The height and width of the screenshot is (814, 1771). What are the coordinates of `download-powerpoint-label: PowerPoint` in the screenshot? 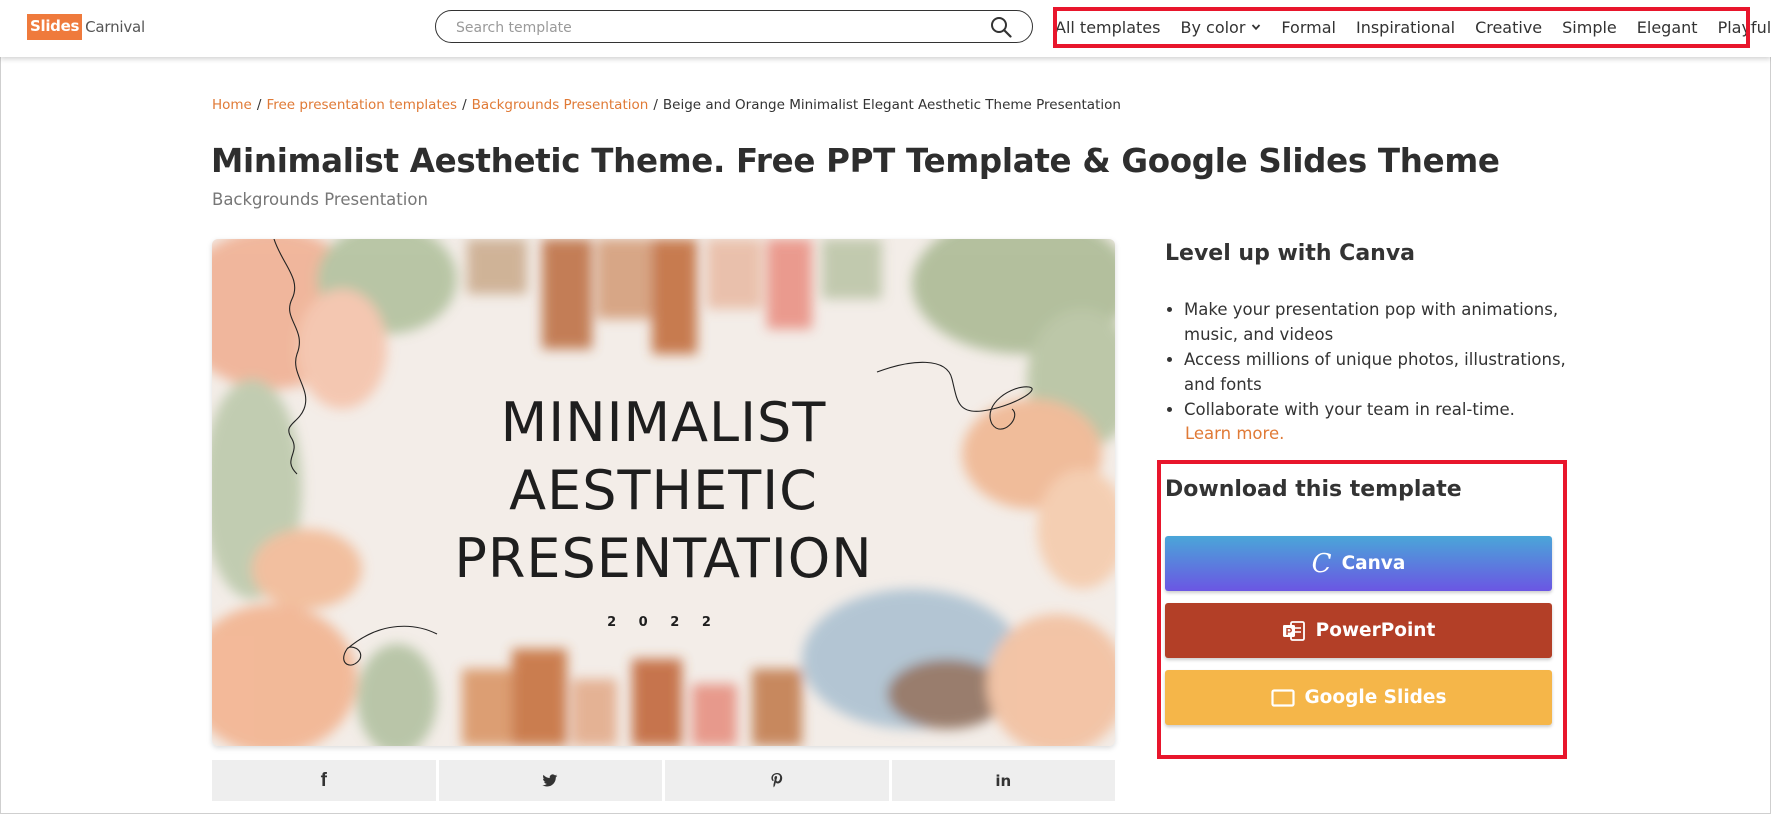 It's located at (1375, 630).